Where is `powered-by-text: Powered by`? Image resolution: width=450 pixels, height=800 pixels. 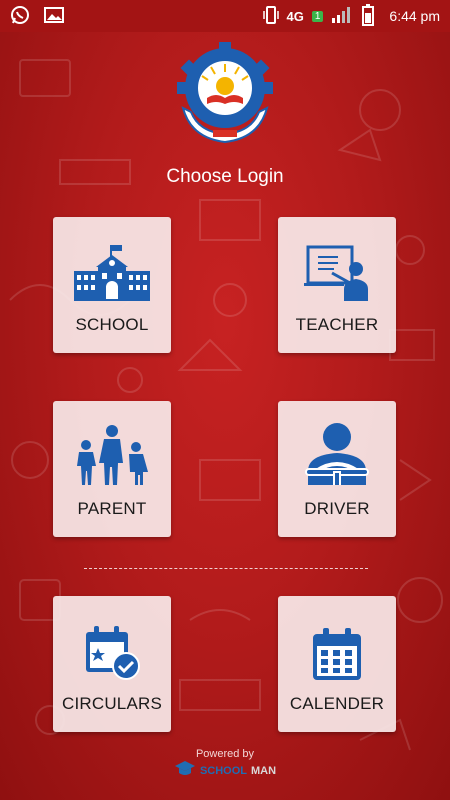
powered-by-text: Powered by is located at coordinates (225, 754).